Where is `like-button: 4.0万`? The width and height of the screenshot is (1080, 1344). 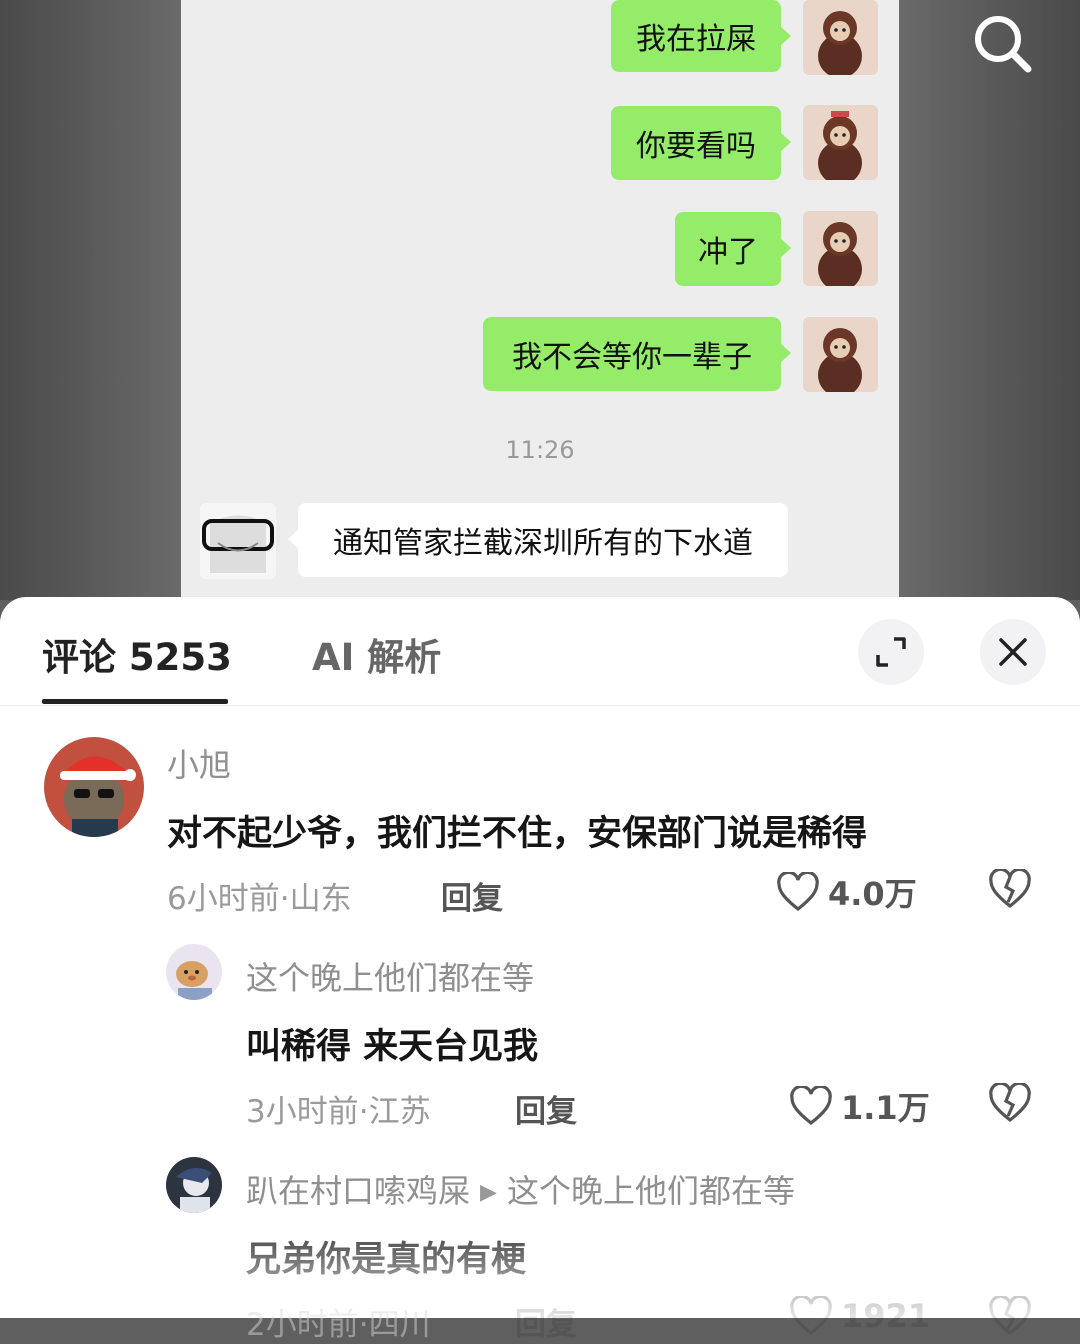
like-button: 4.0万 is located at coordinates (846, 892).